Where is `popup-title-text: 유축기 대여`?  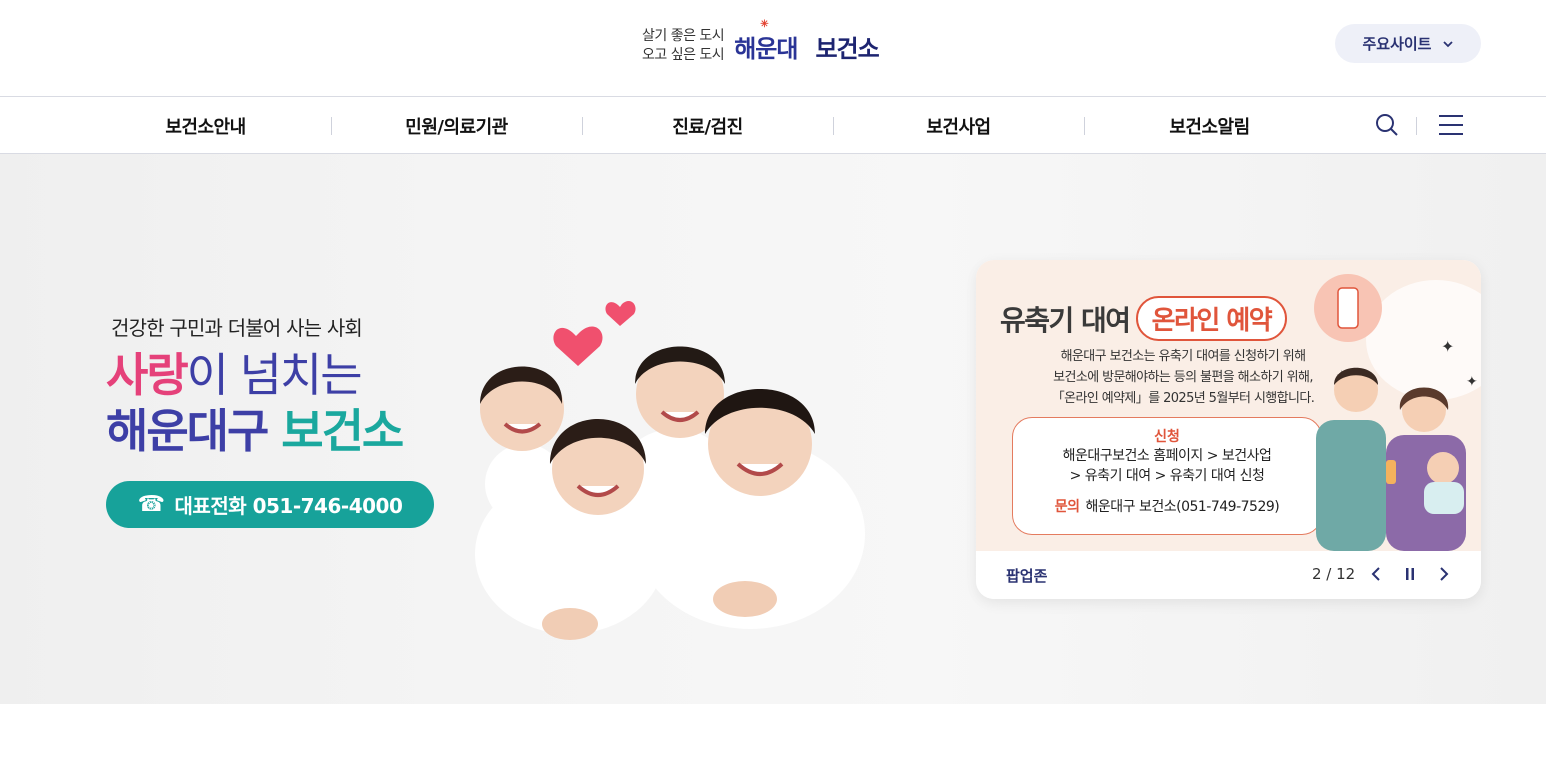 popup-title-text: 유축기 대여 is located at coordinates (1065, 320).